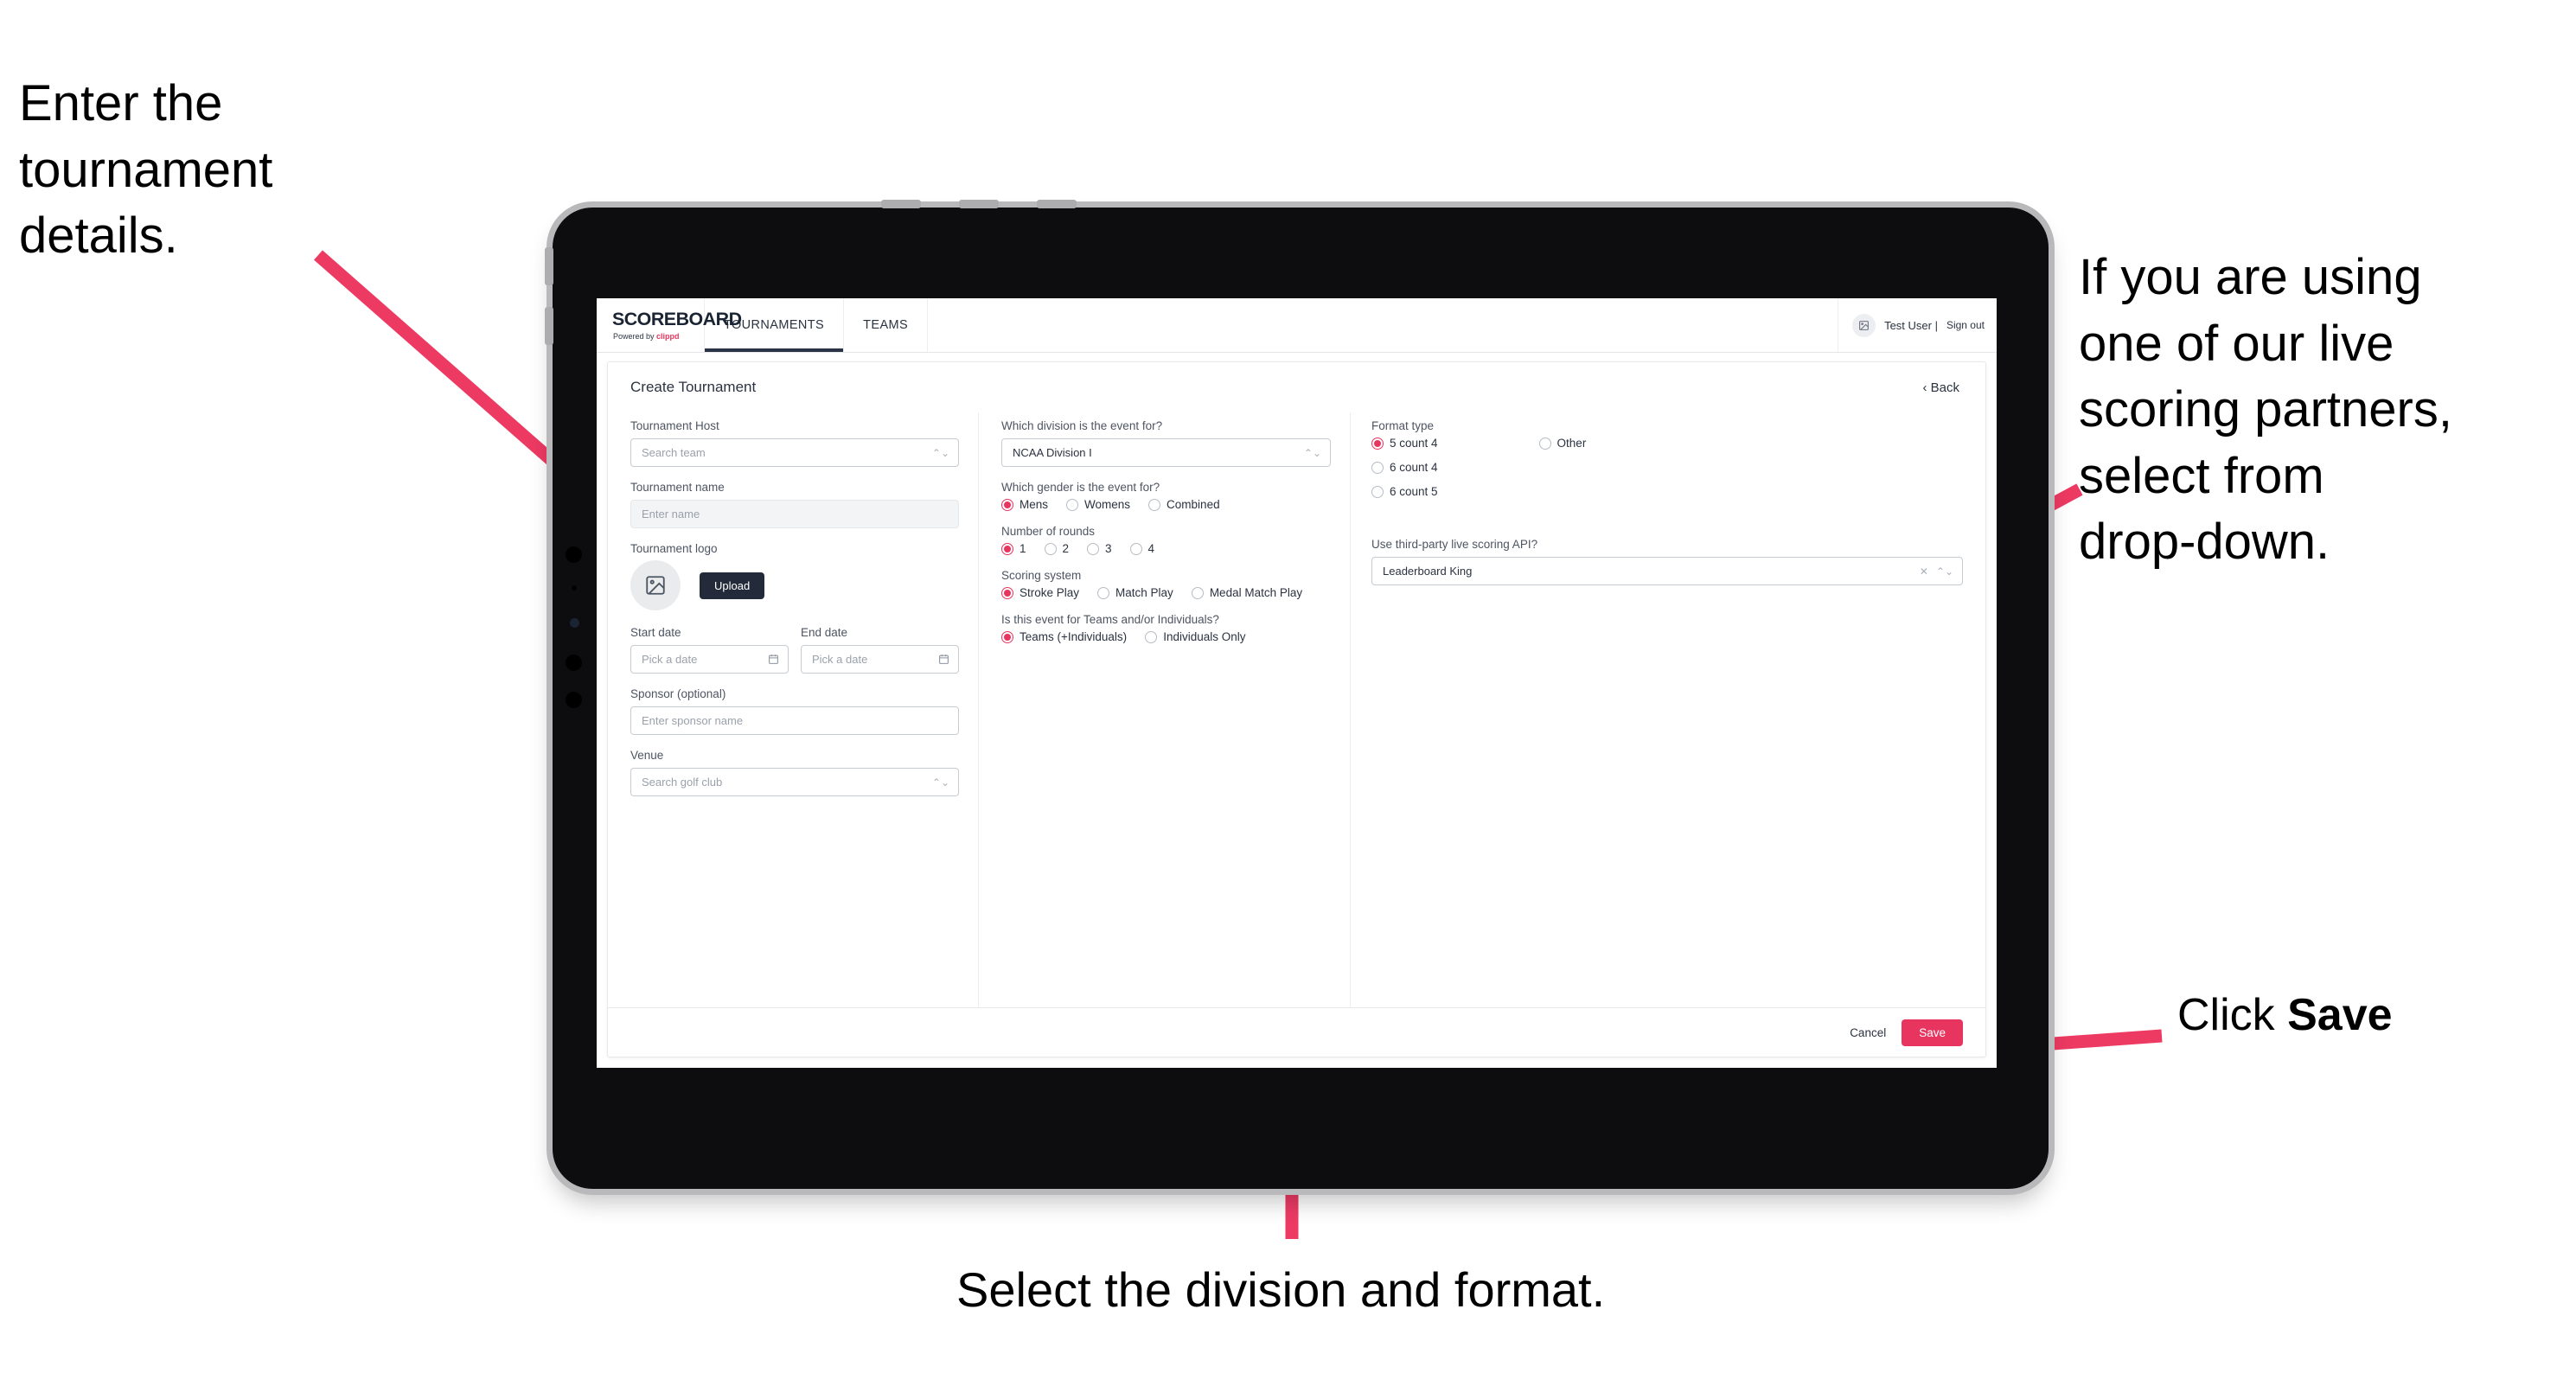 The image size is (2576, 1386). I want to click on image-icon, so click(1864, 325).